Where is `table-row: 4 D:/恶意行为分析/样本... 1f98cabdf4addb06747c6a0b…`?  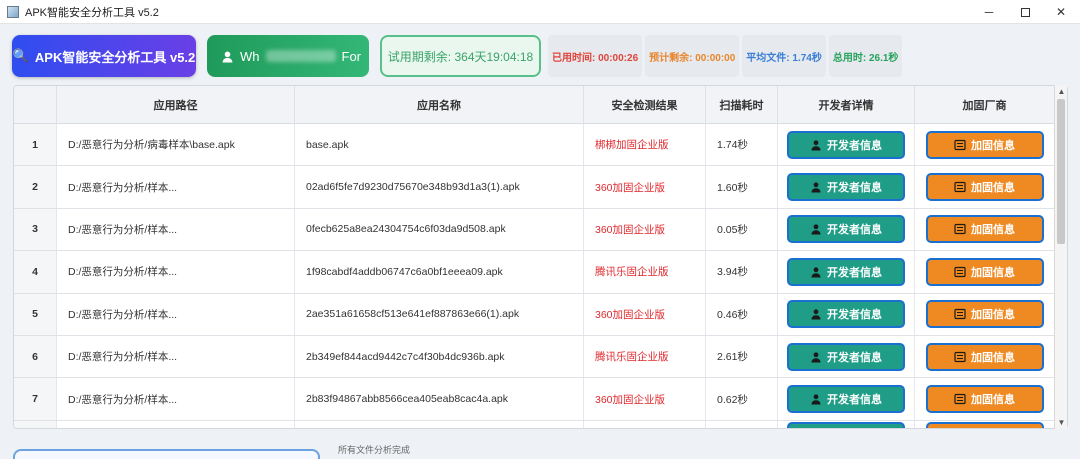
table-row: 4 D:/恶意行为分析/样本... 1f98cabdf4addb06747c6a0b… is located at coordinates (534, 272).